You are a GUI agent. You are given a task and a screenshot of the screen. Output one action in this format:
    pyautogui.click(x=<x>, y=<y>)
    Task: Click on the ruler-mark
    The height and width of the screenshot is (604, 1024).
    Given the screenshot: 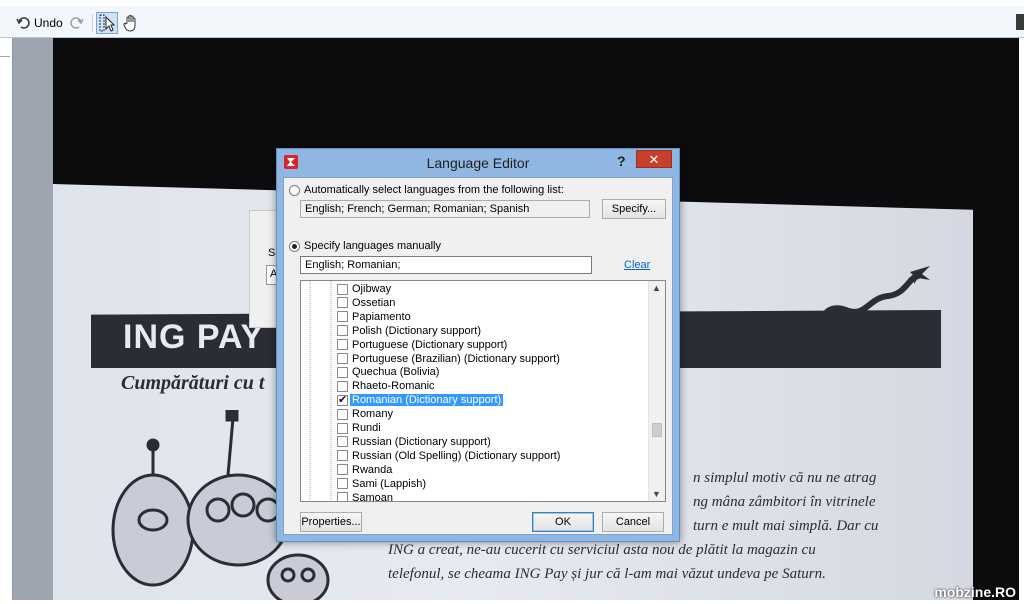 What is the action you would take?
    pyautogui.click(x=5, y=56)
    